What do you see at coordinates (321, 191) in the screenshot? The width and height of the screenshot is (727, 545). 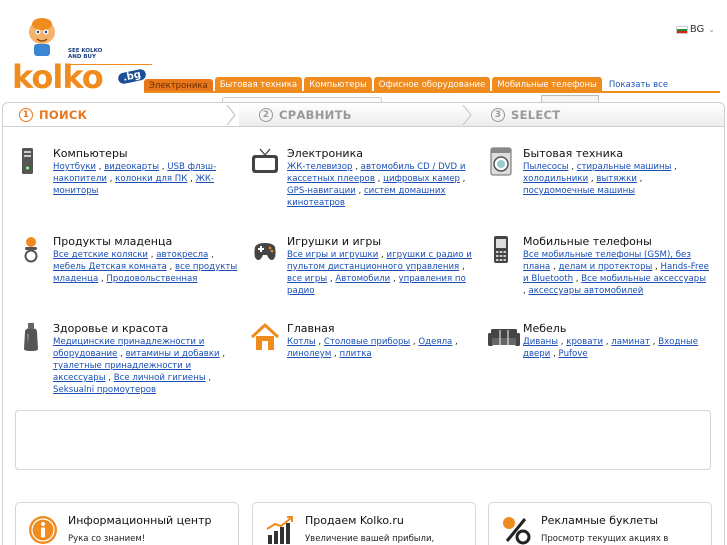 I see `category-link: GPS-навигации` at bounding box center [321, 191].